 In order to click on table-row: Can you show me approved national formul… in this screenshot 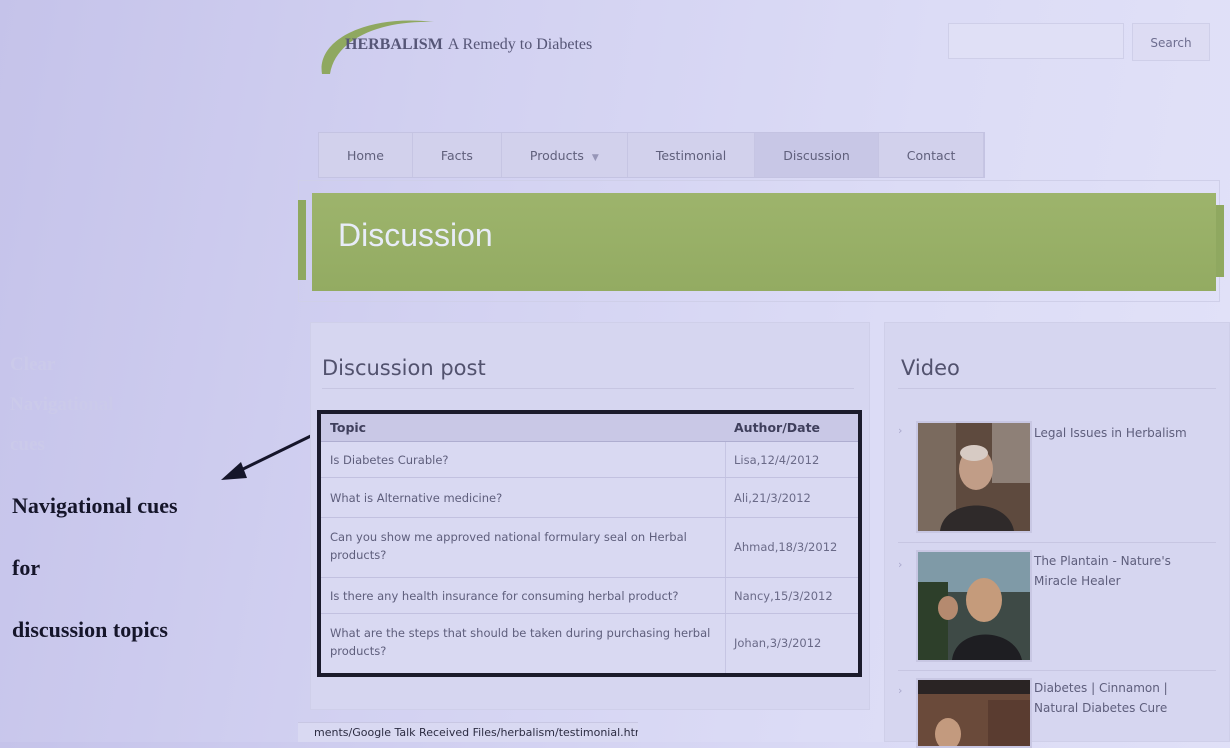, I will do `click(589, 548)`.